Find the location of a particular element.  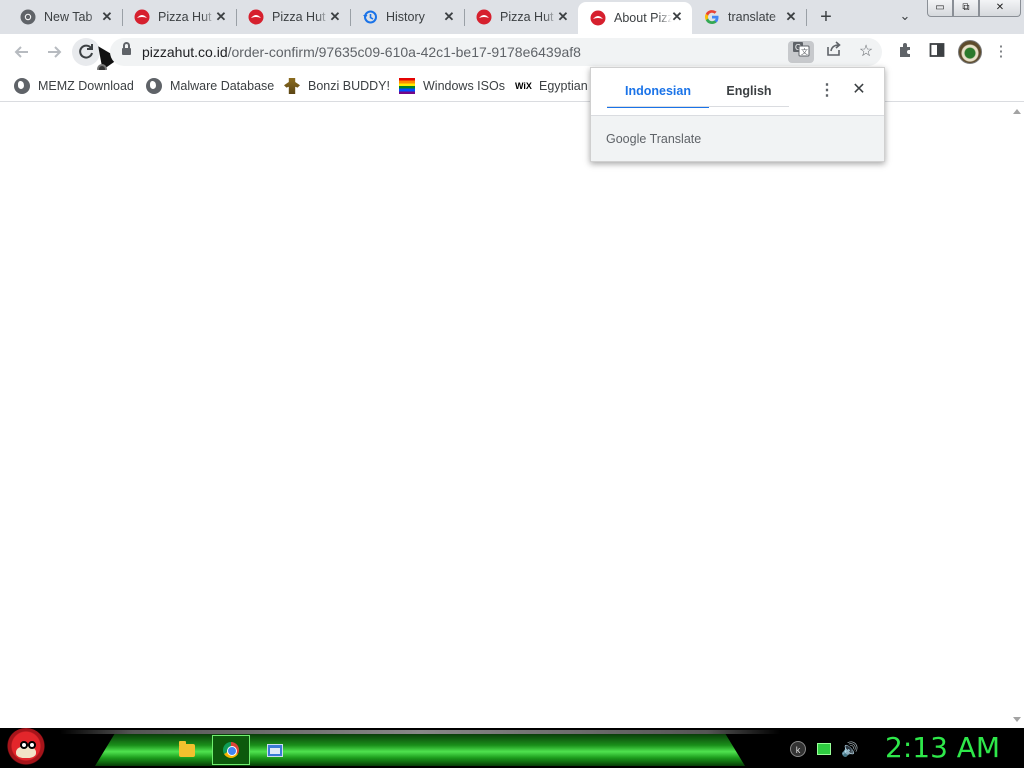

tab-underline is located at coordinates (698, 106).